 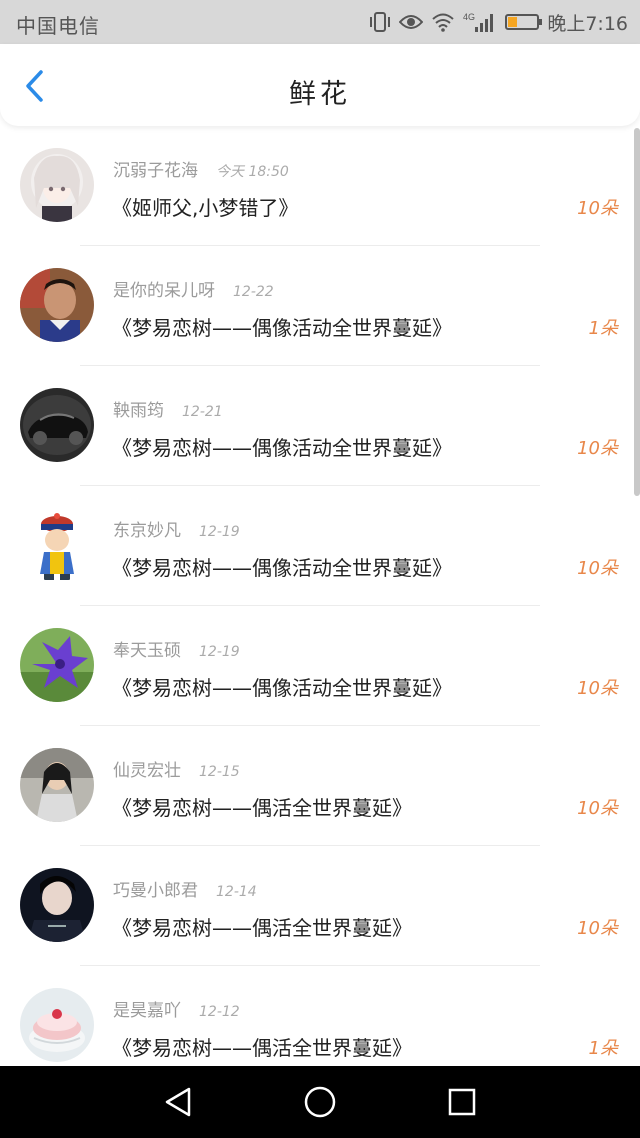 I want to click on username: 巧曼小郎君 12-14, so click(x=185, y=888).